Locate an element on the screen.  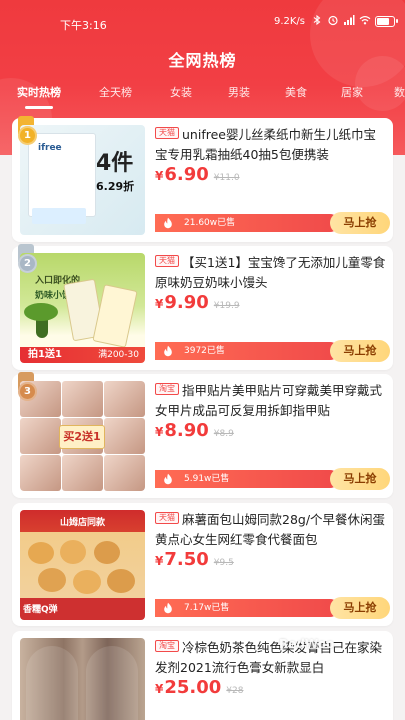
price-block: ¥6.90 ¥11.0 is located at coordinates (197, 174).